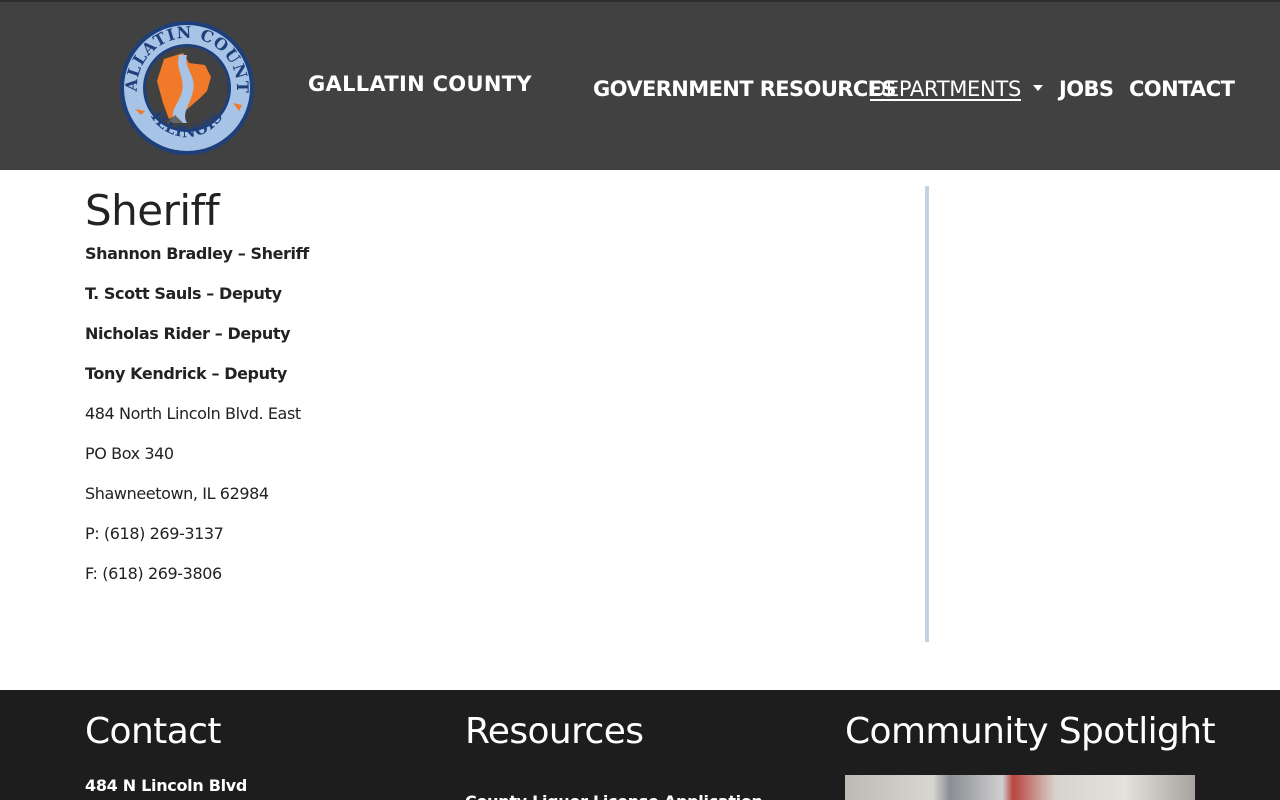  Describe the element at coordinates (1037, 88) in the screenshot. I see `chevron-down-icon` at that location.